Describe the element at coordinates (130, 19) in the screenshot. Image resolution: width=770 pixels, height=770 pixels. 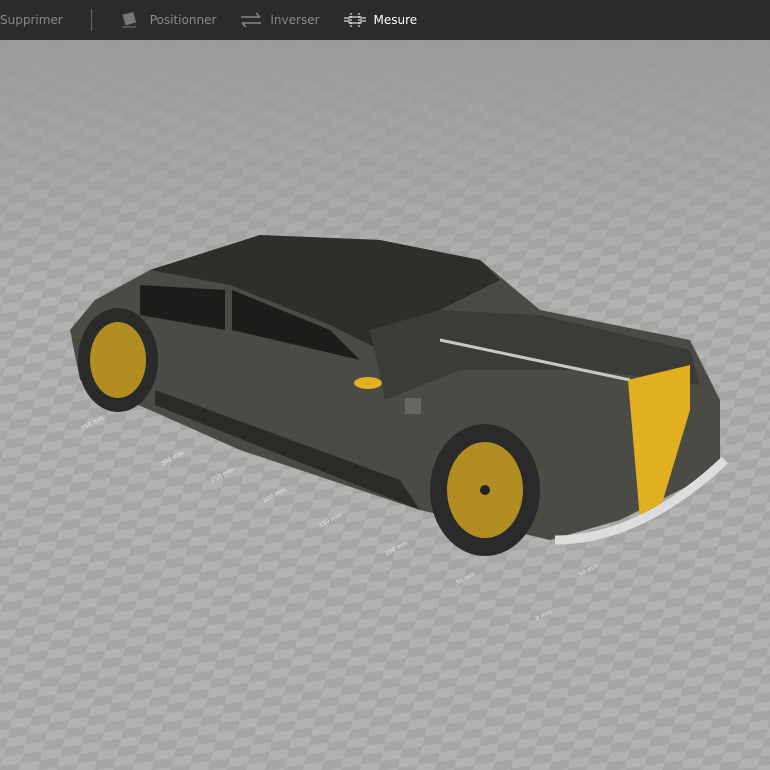
I see `position-icon` at that location.